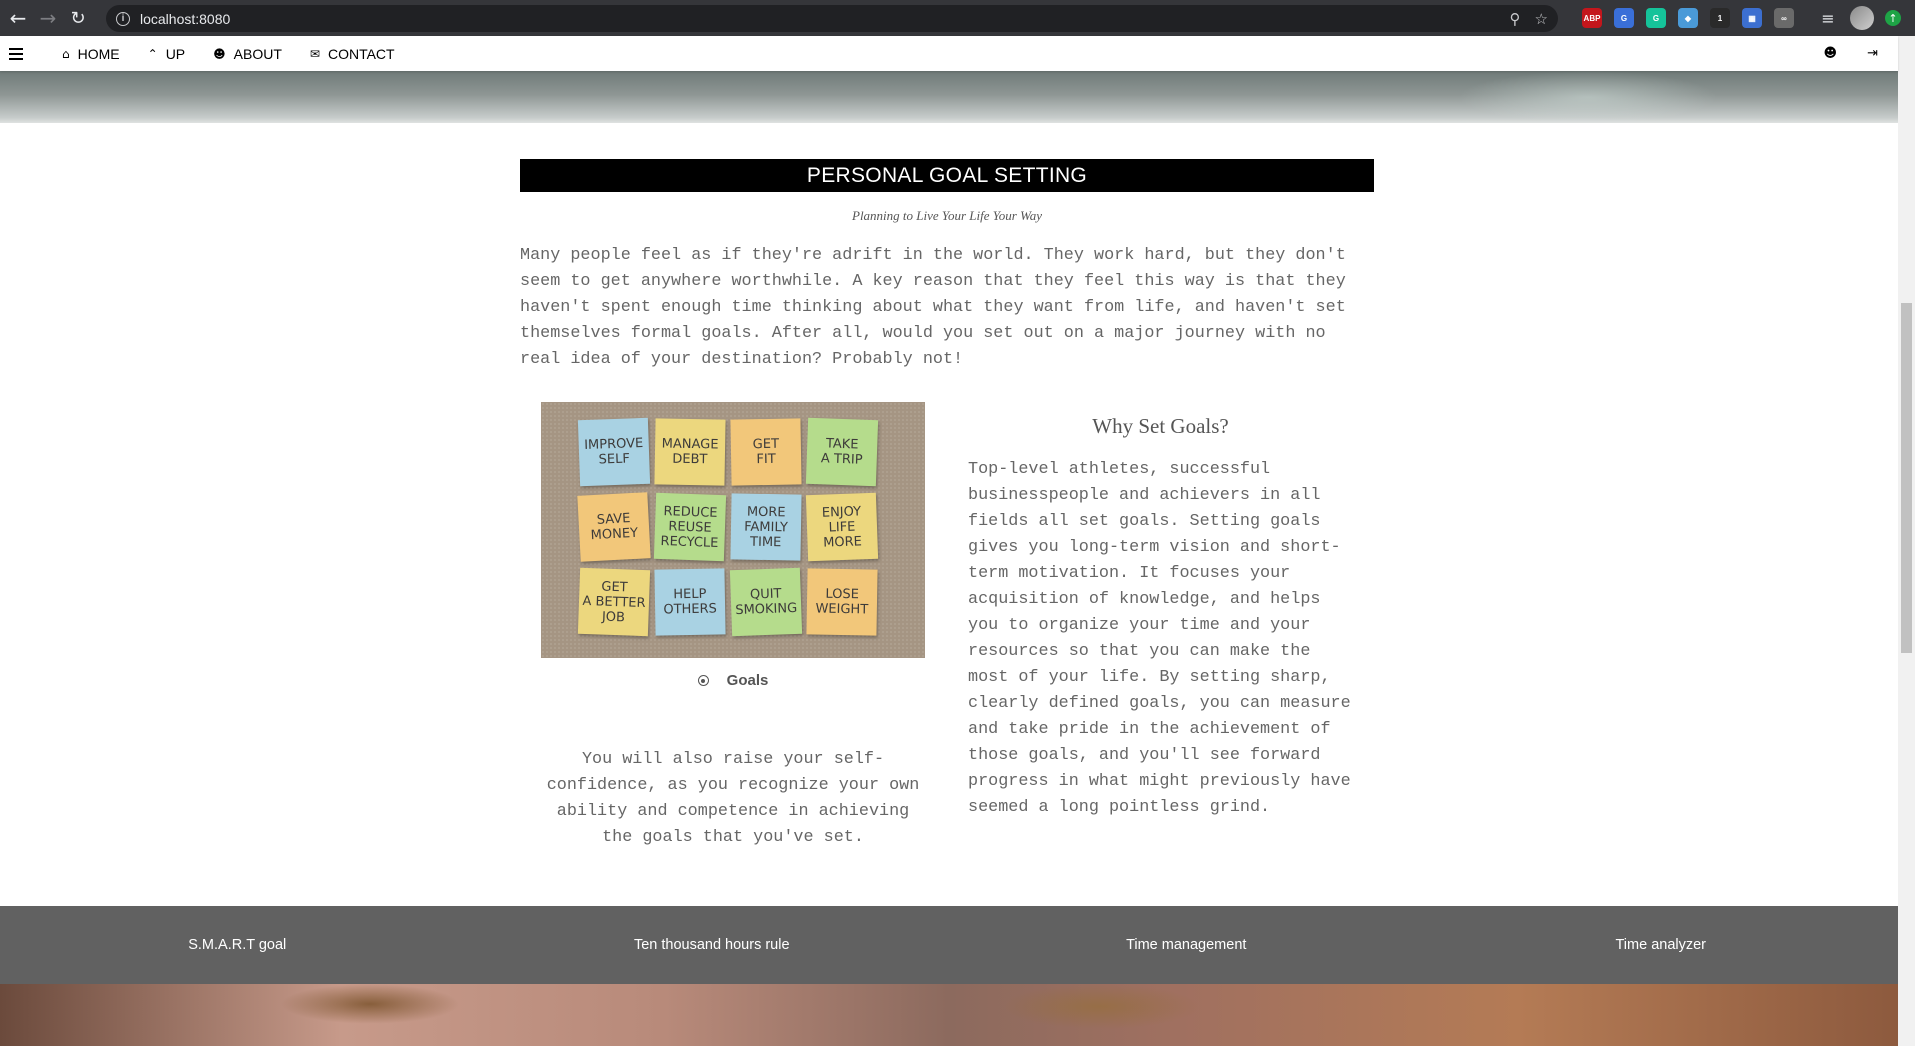  I want to click on image-caption: Goals, so click(733, 680).